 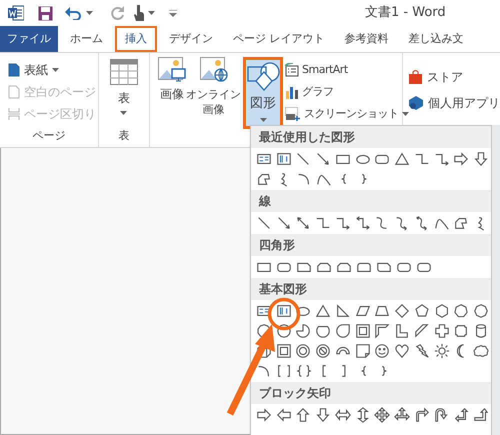 What do you see at coordinates (263, 93) in the screenshot?
I see `shapes-button: 図形` at bounding box center [263, 93].